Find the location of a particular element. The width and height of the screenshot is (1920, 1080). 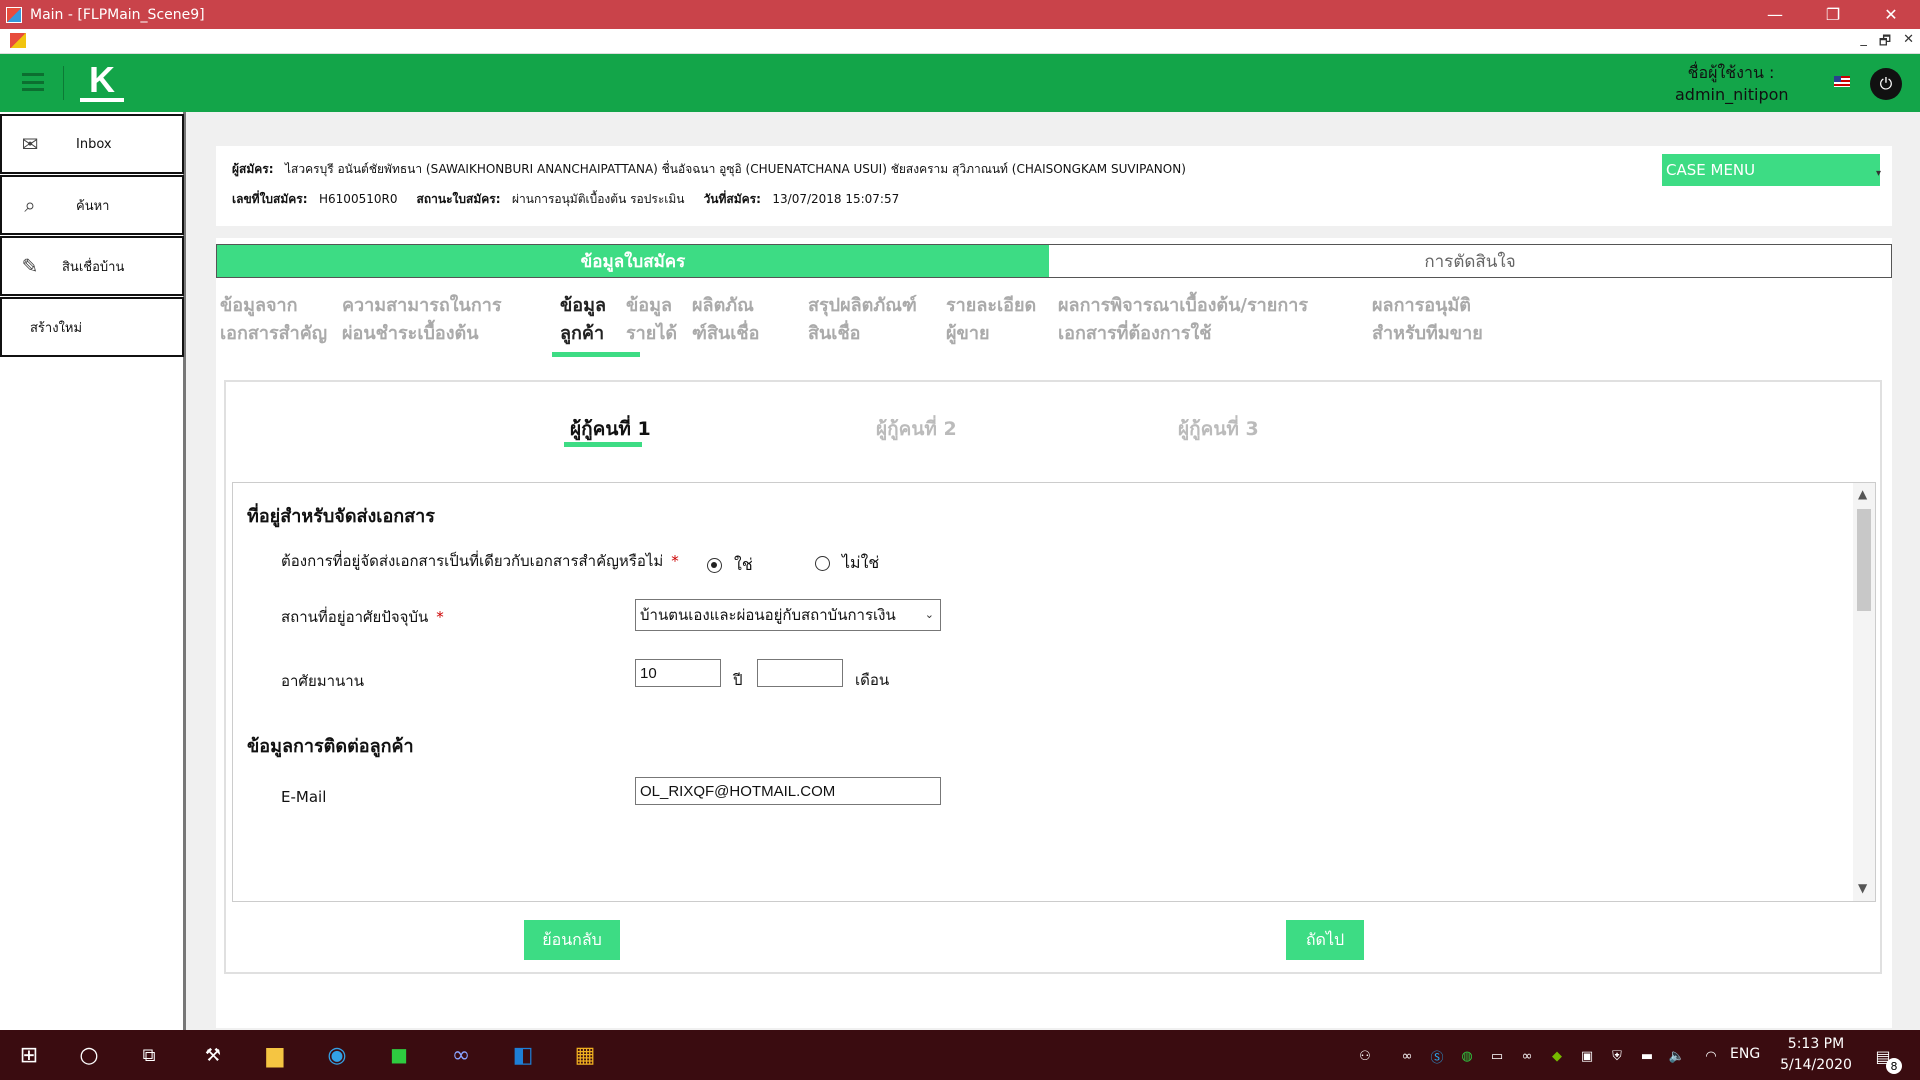

case-menu-dropdown: CASE MENU is located at coordinates (1771, 170).